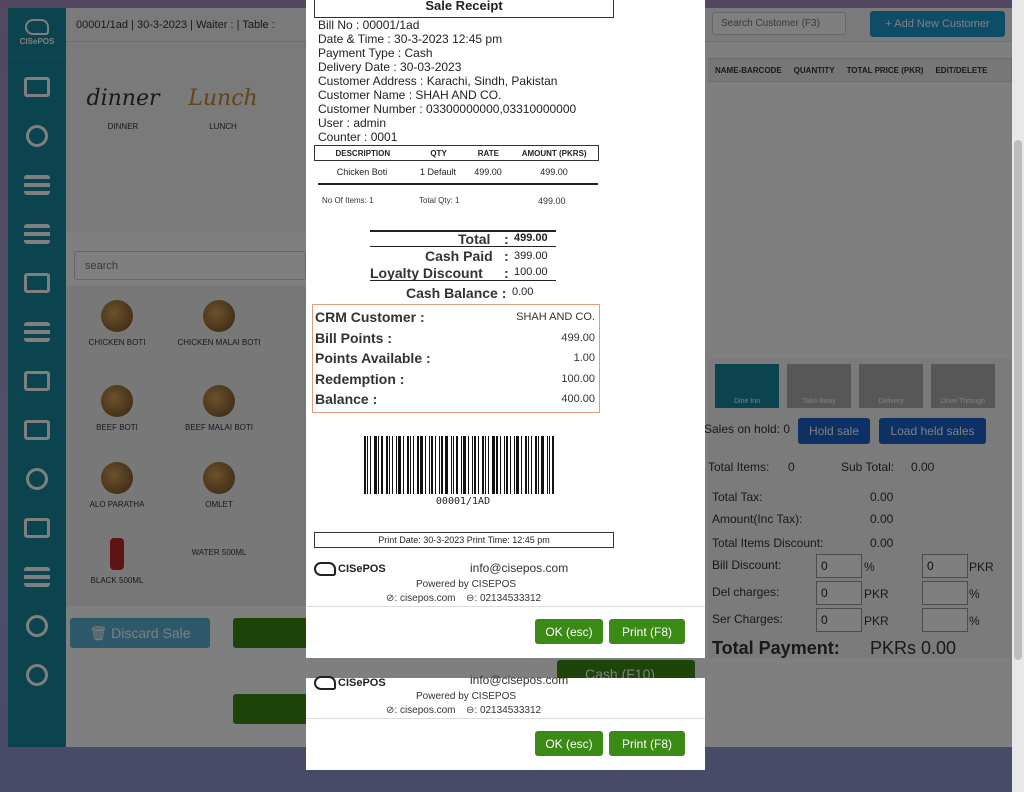 This screenshot has width=1024, height=792. What do you see at coordinates (578, 399) in the screenshot?
I see `balance-value: 400.00` at bounding box center [578, 399].